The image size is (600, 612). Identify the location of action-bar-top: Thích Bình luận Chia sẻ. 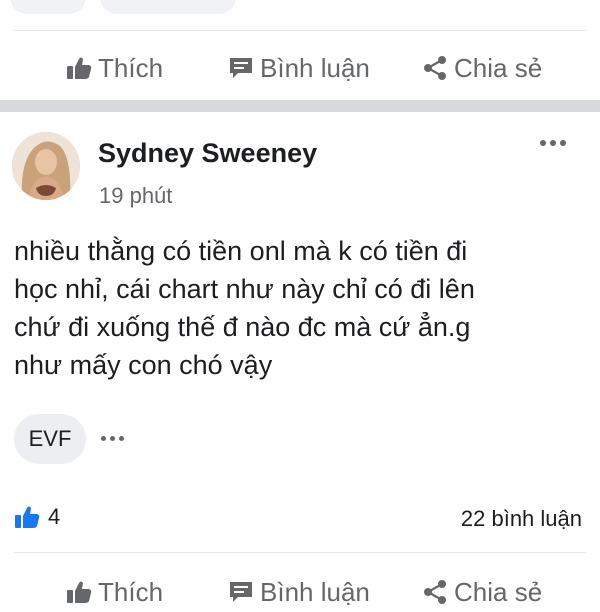
(300, 68).